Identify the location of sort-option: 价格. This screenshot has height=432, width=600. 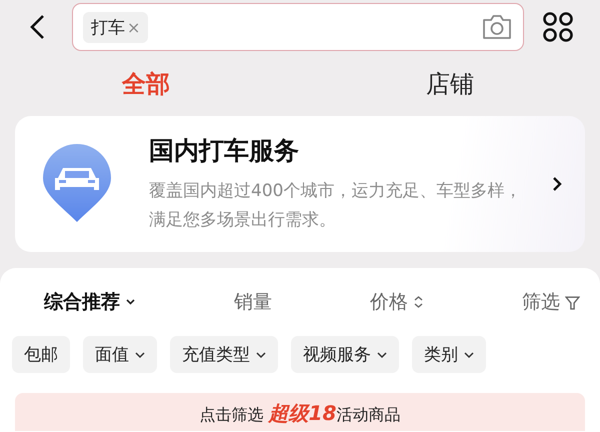
(397, 302).